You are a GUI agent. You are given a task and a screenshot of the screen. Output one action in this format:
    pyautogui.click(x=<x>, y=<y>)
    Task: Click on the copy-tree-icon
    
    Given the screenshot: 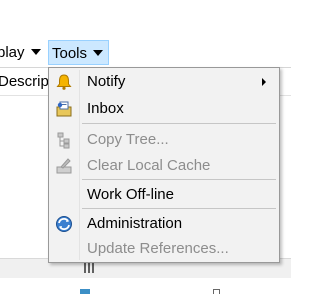 What is the action you would take?
    pyautogui.click(x=64, y=140)
    